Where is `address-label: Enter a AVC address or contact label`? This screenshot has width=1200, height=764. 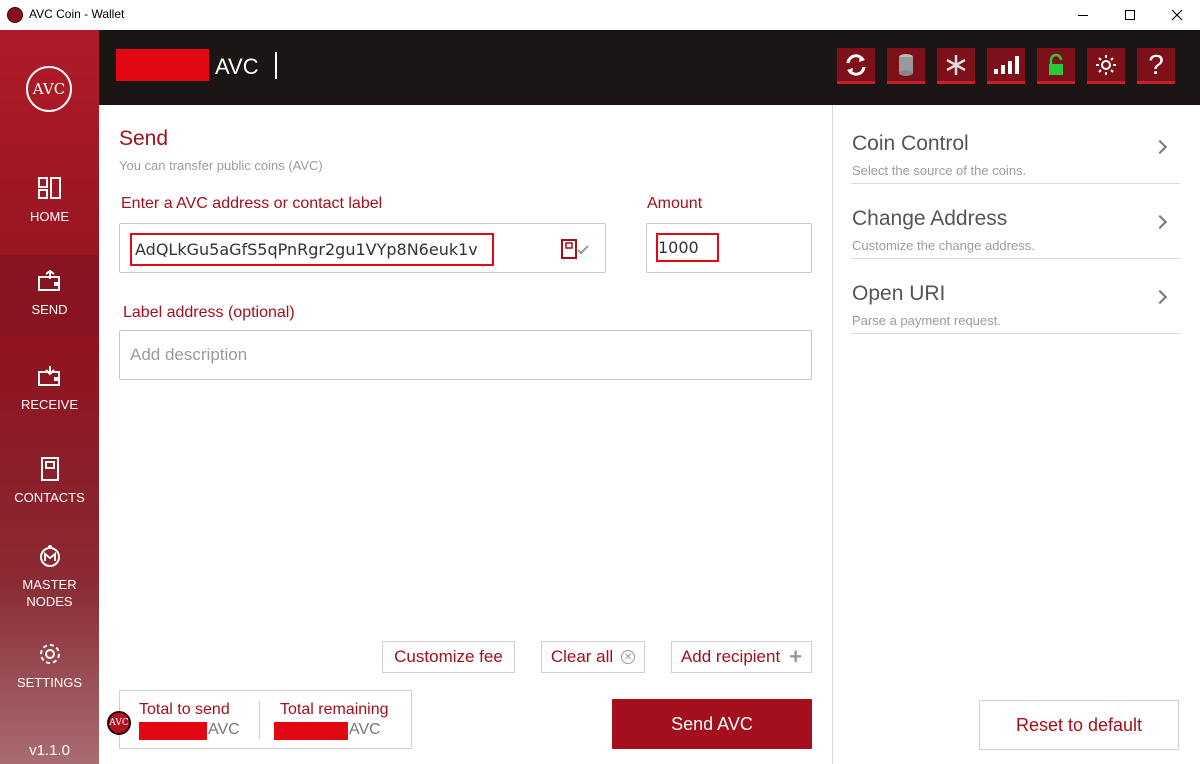 address-label: Enter a AVC address or contact label is located at coordinates (252, 203).